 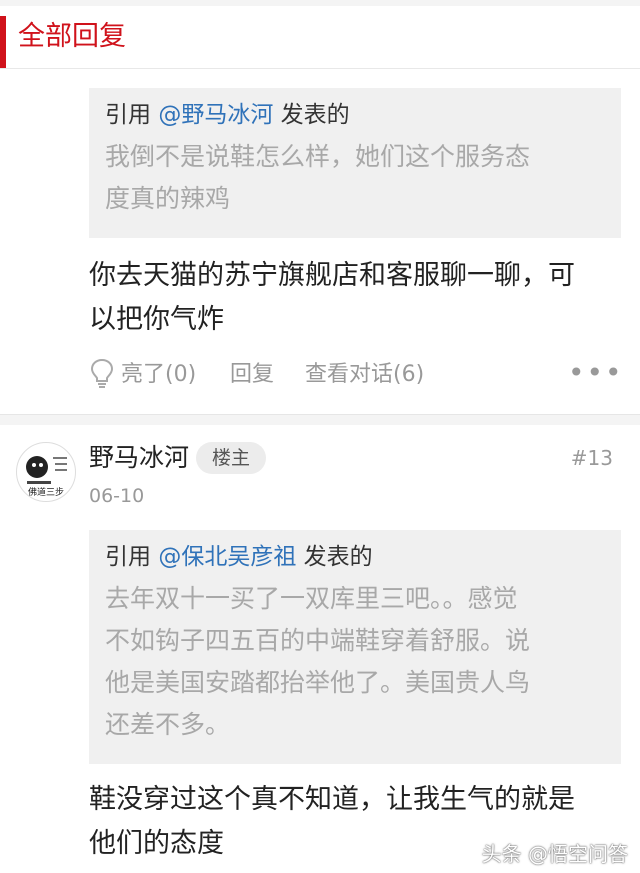 I want to click on avatar: 佛道三步, so click(x=46, y=472).